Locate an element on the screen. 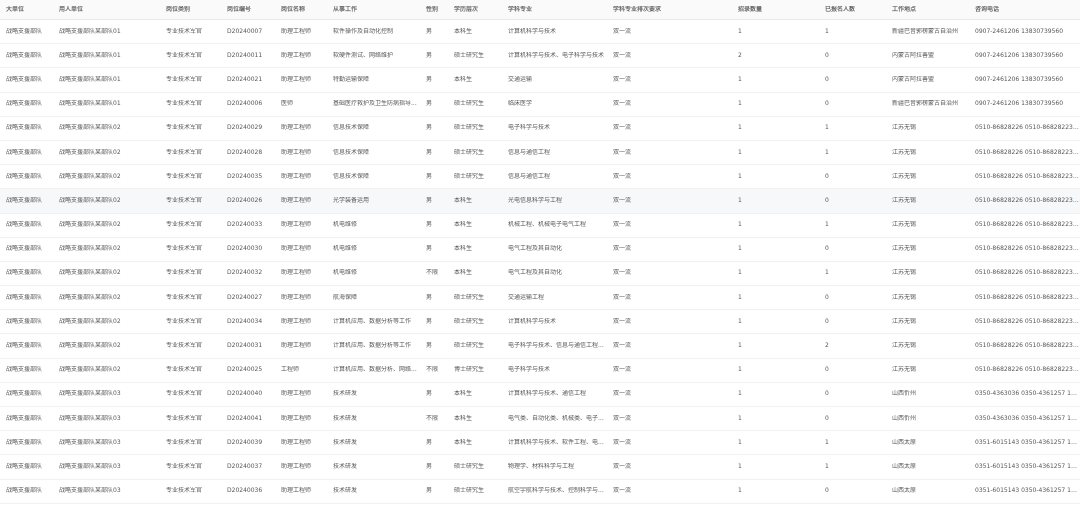 Image resolution: width=1080 pixels, height=505 pixels. column-header-post-name: 岗位名称 is located at coordinates (301, 10).